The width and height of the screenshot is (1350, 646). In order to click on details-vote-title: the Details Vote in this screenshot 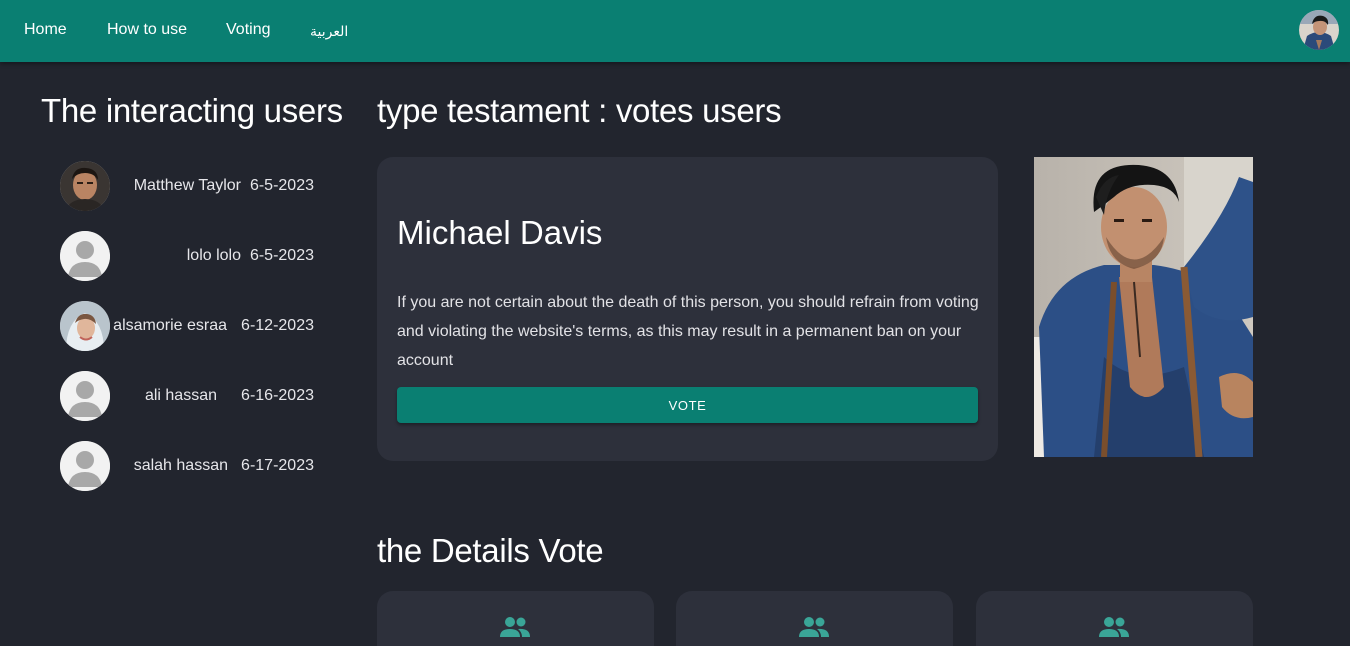, I will do `click(490, 550)`.